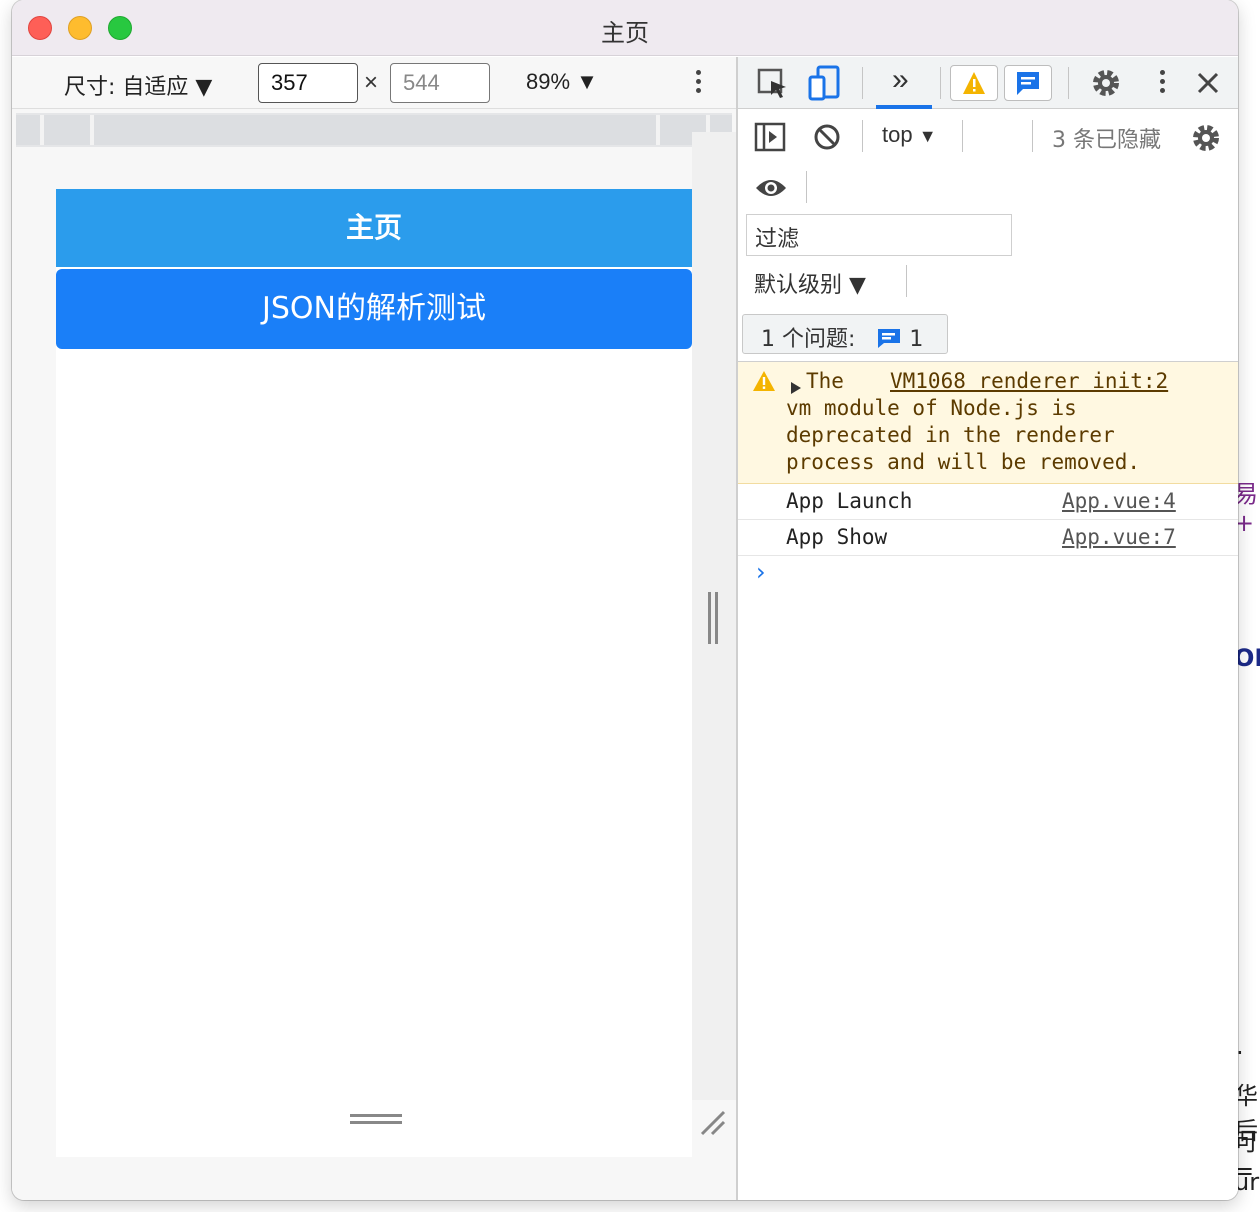 The width and height of the screenshot is (1260, 1212). I want to click on context-selector: top ▼, so click(909, 135).